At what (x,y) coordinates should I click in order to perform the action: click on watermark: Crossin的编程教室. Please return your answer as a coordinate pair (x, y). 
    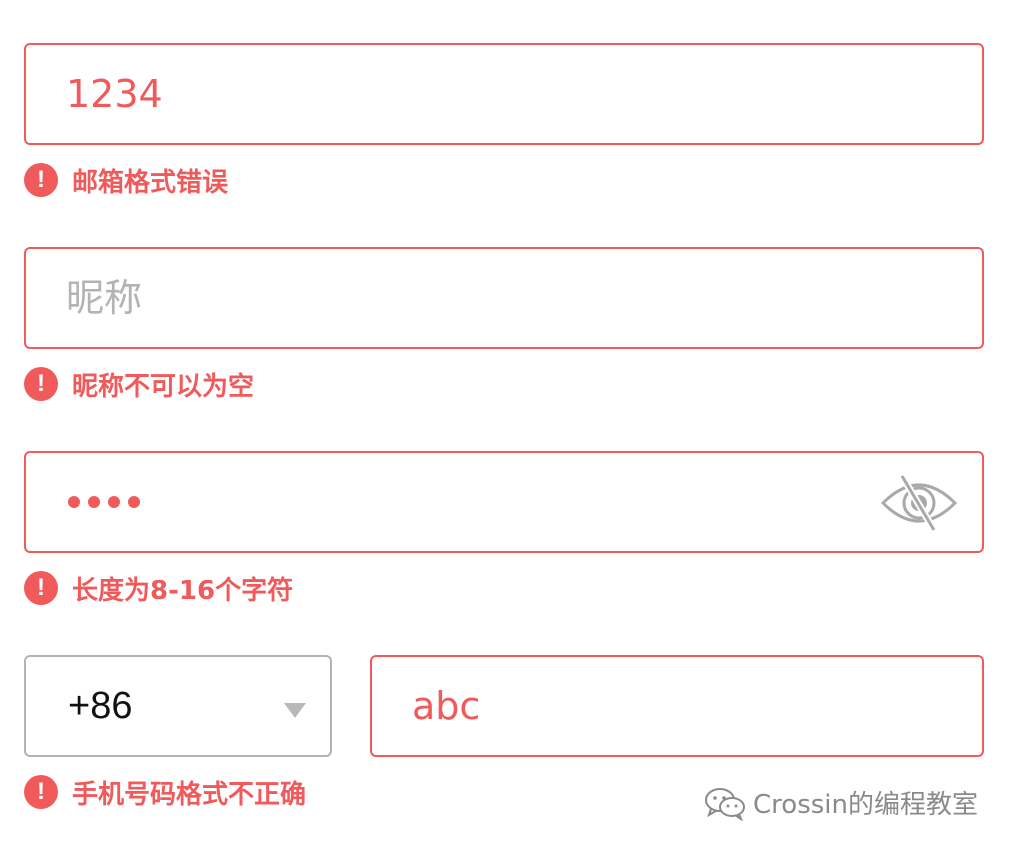
    Looking at the image, I should click on (840, 802).